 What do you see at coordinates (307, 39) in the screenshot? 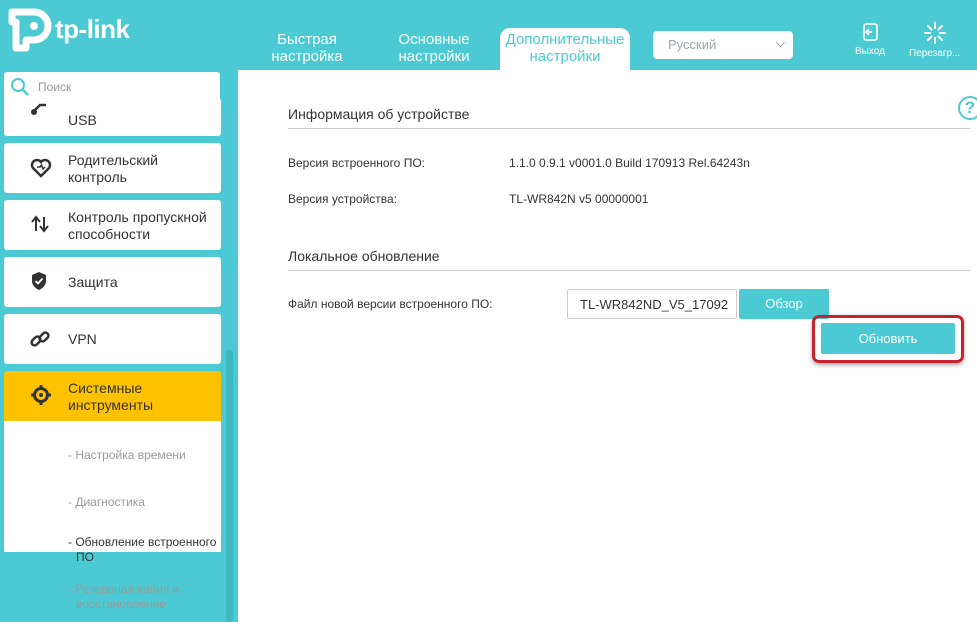
I see `tab-label-line1: Быстрая` at bounding box center [307, 39].